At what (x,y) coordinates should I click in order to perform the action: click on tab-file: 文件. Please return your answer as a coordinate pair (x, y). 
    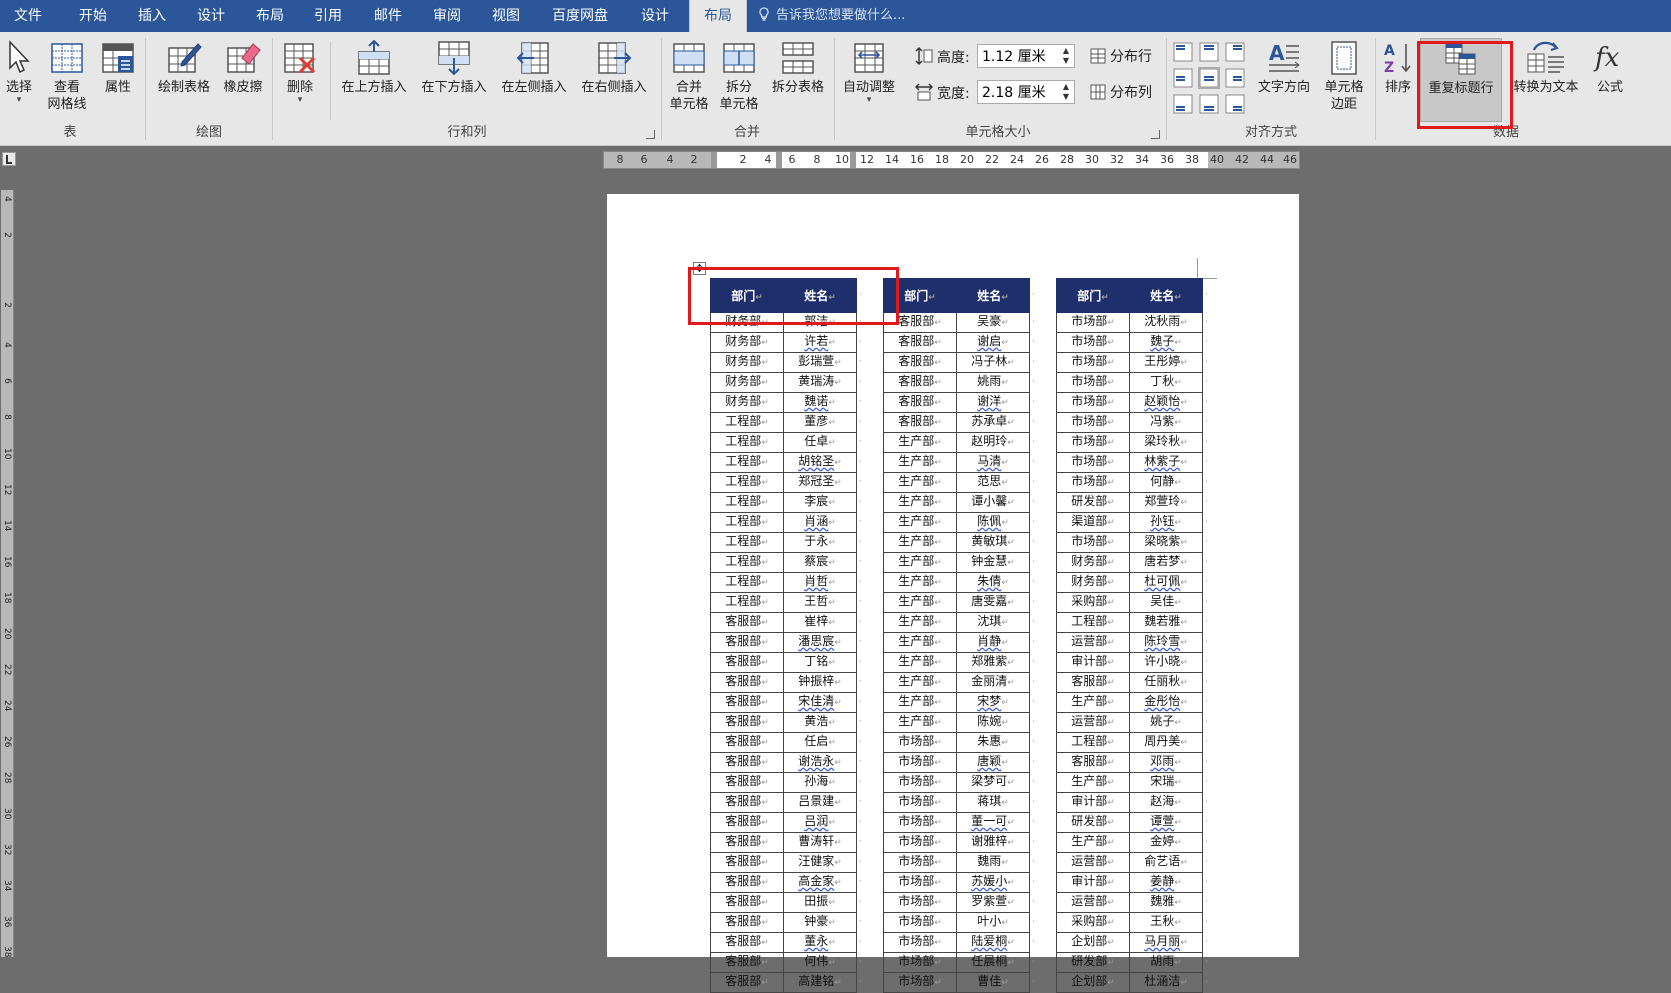
    Looking at the image, I should click on (28, 16).